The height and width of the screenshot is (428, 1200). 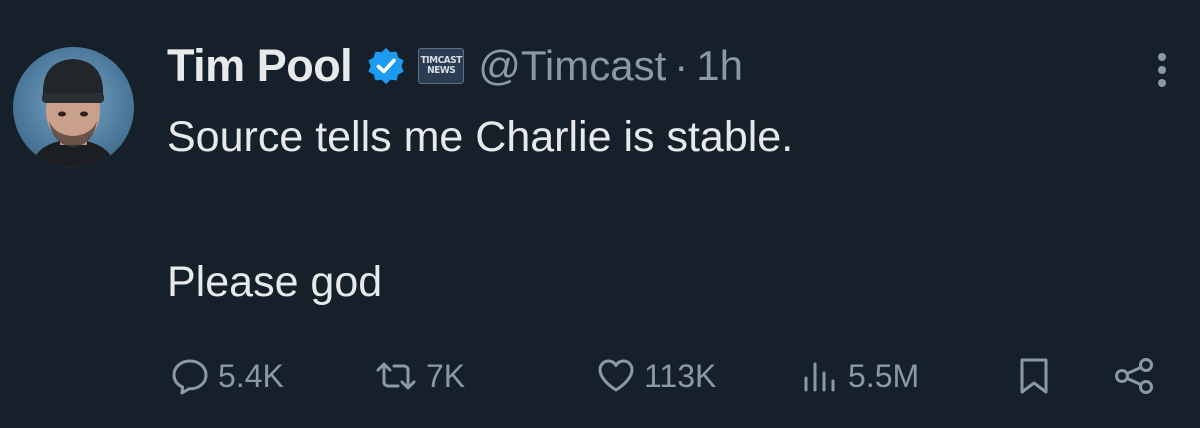 I want to click on more-icon, so click(x=1162, y=70).